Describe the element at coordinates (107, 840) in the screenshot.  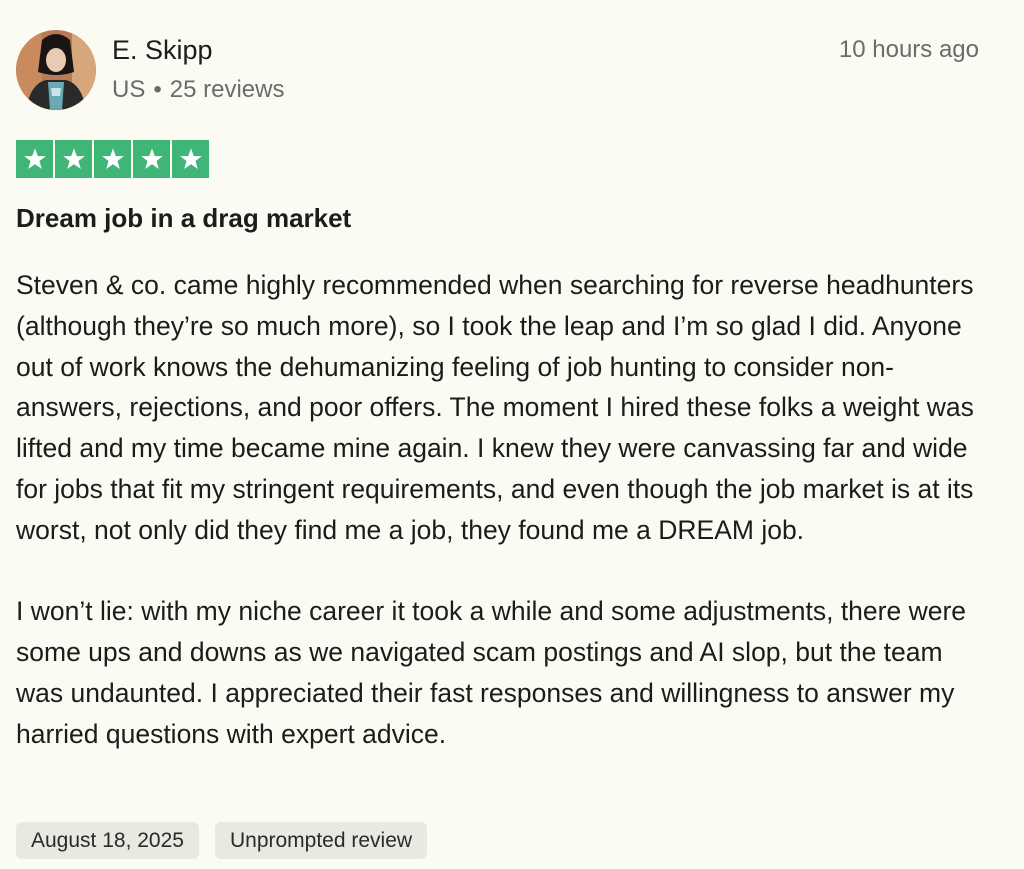
I see `date-of-experience-tag: August 18, 2025` at that location.